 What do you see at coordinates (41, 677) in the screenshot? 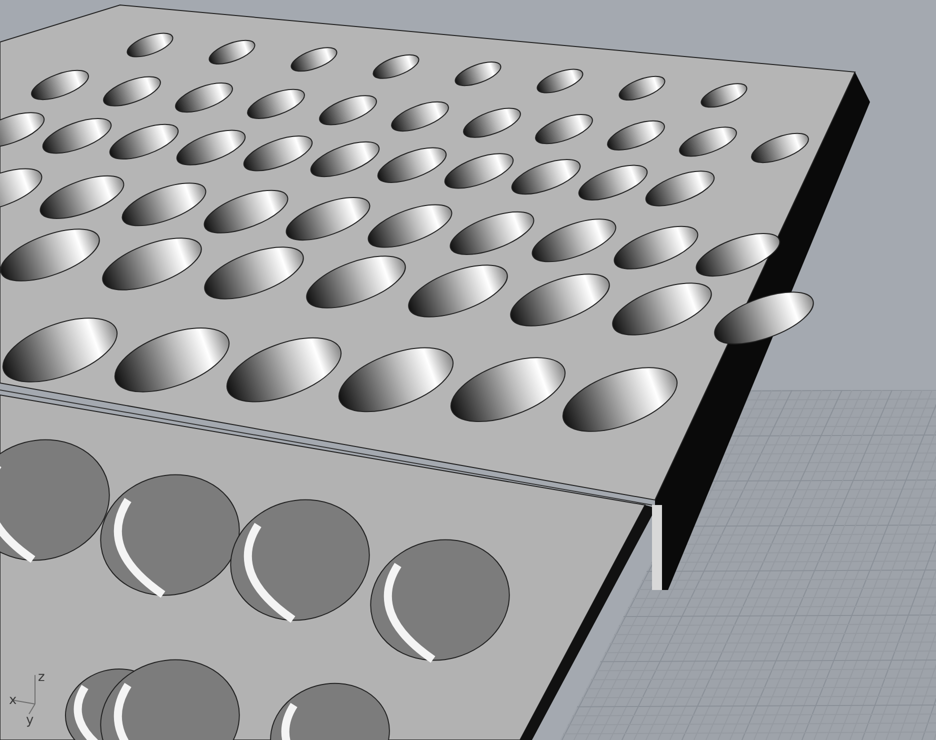
I see `axis-label: z` at bounding box center [41, 677].